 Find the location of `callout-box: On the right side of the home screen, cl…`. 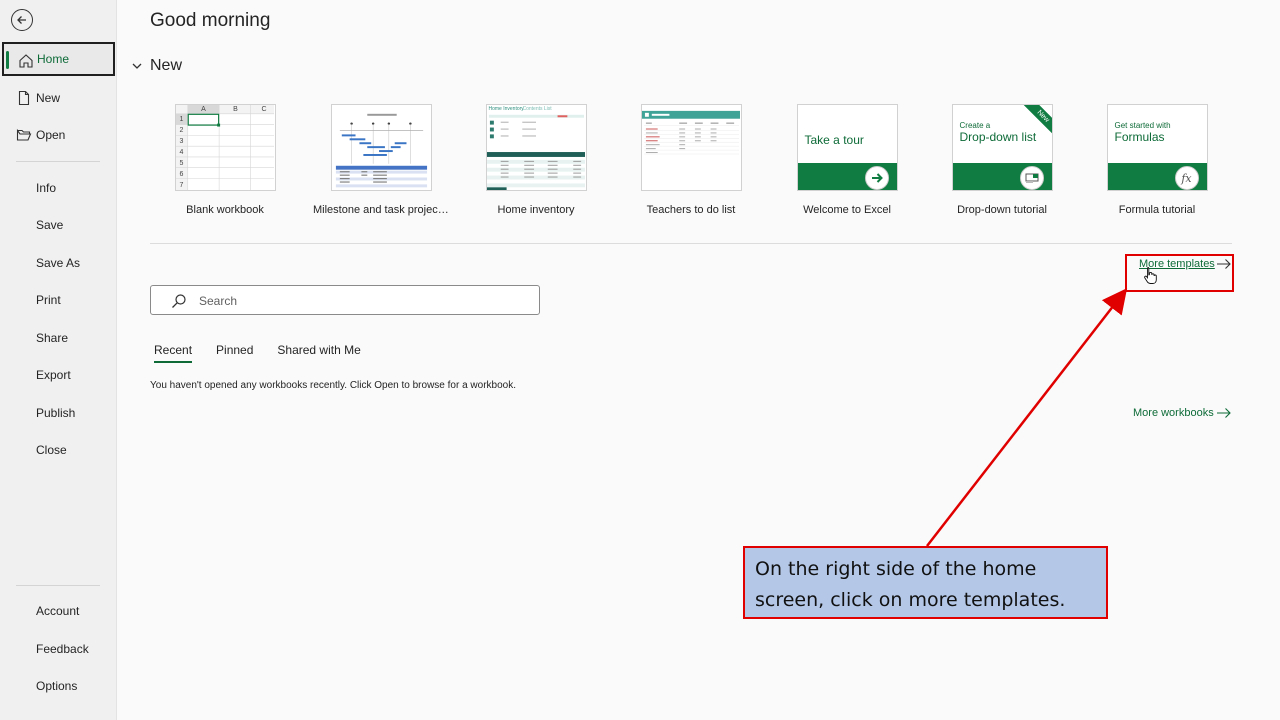

callout-box: On the right side of the home screen, cl… is located at coordinates (925, 582).